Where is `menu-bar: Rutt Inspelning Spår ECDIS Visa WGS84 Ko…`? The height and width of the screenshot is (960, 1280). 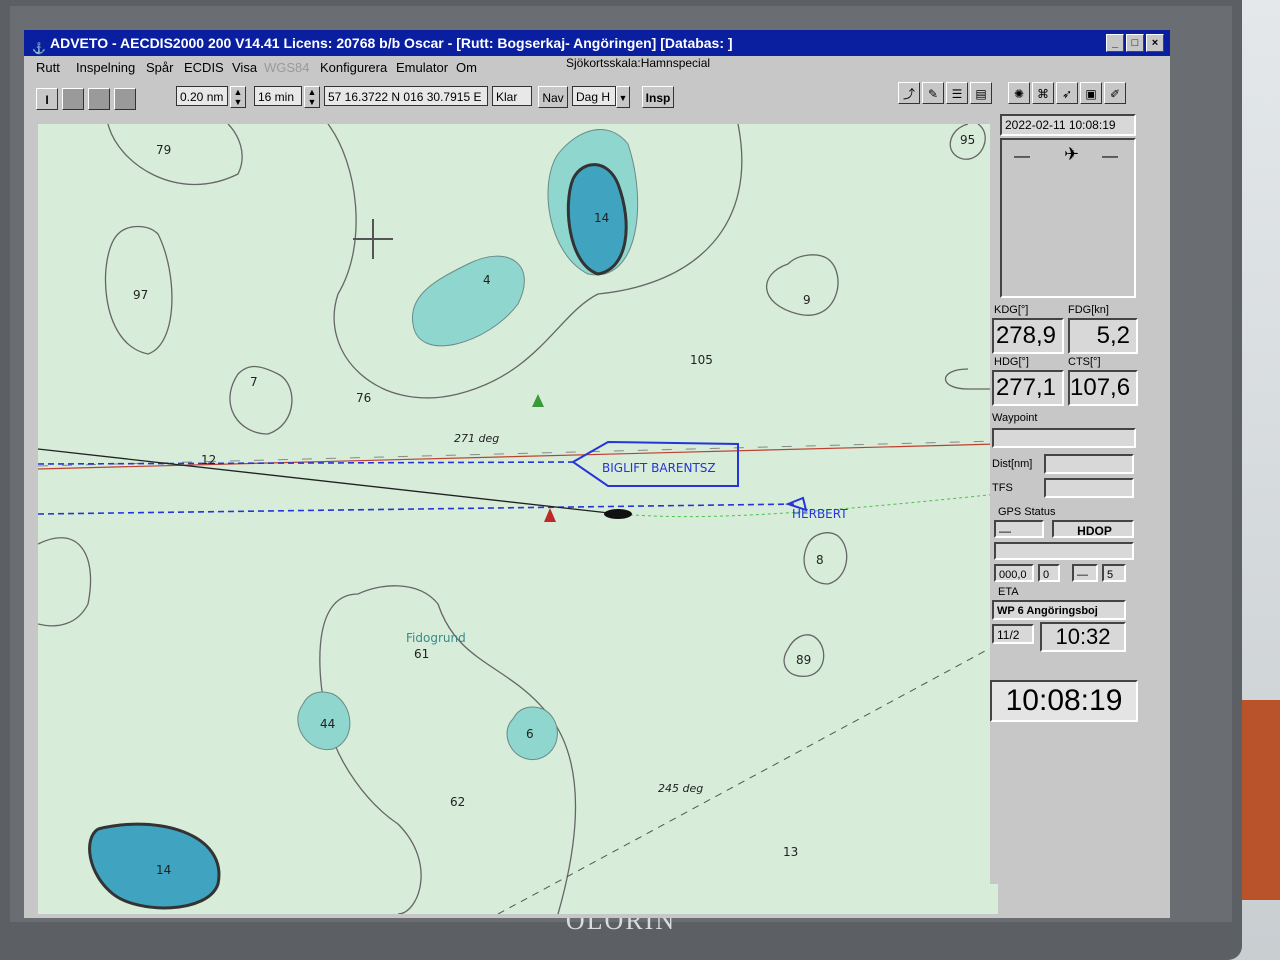 menu-bar: Rutt Inspelning Spår ECDIS Visa WGS84 Ko… is located at coordinates (597, 68).